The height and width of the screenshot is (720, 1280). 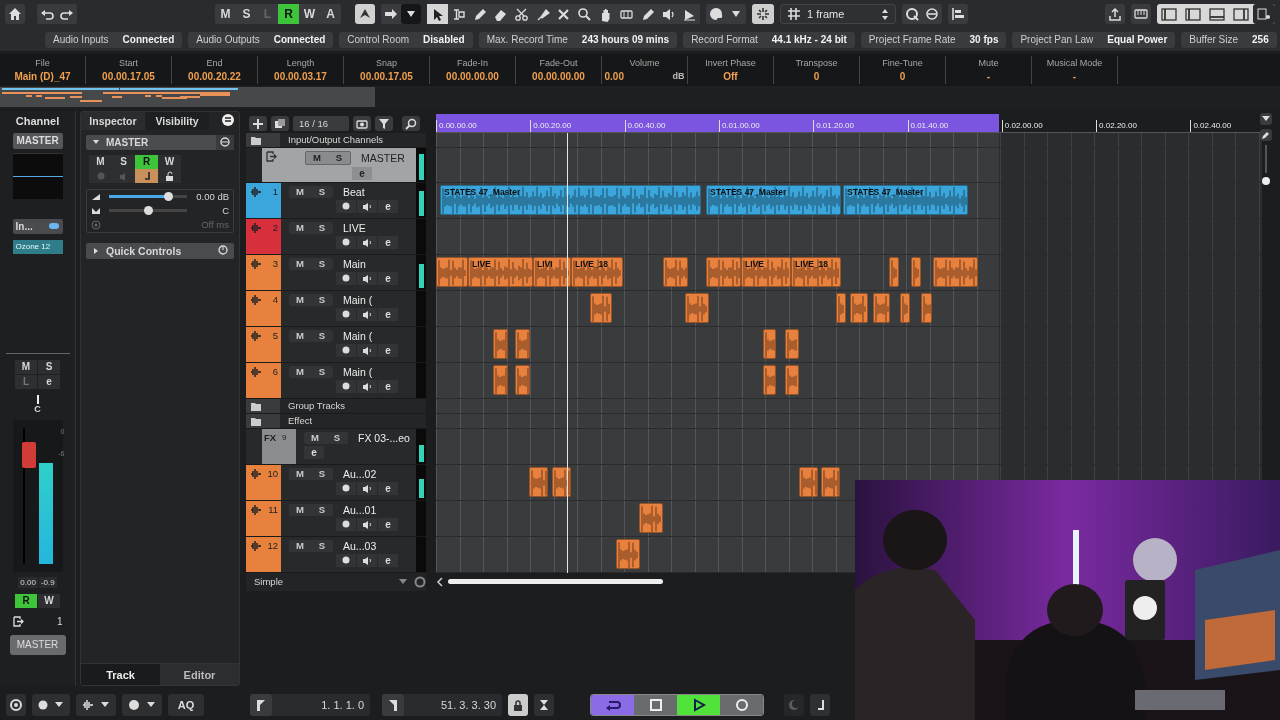 What do you see at coordinates (902, 62) in the screenshot?
I see `field-label: Fine-Tune` at bounding box center [902, 62].